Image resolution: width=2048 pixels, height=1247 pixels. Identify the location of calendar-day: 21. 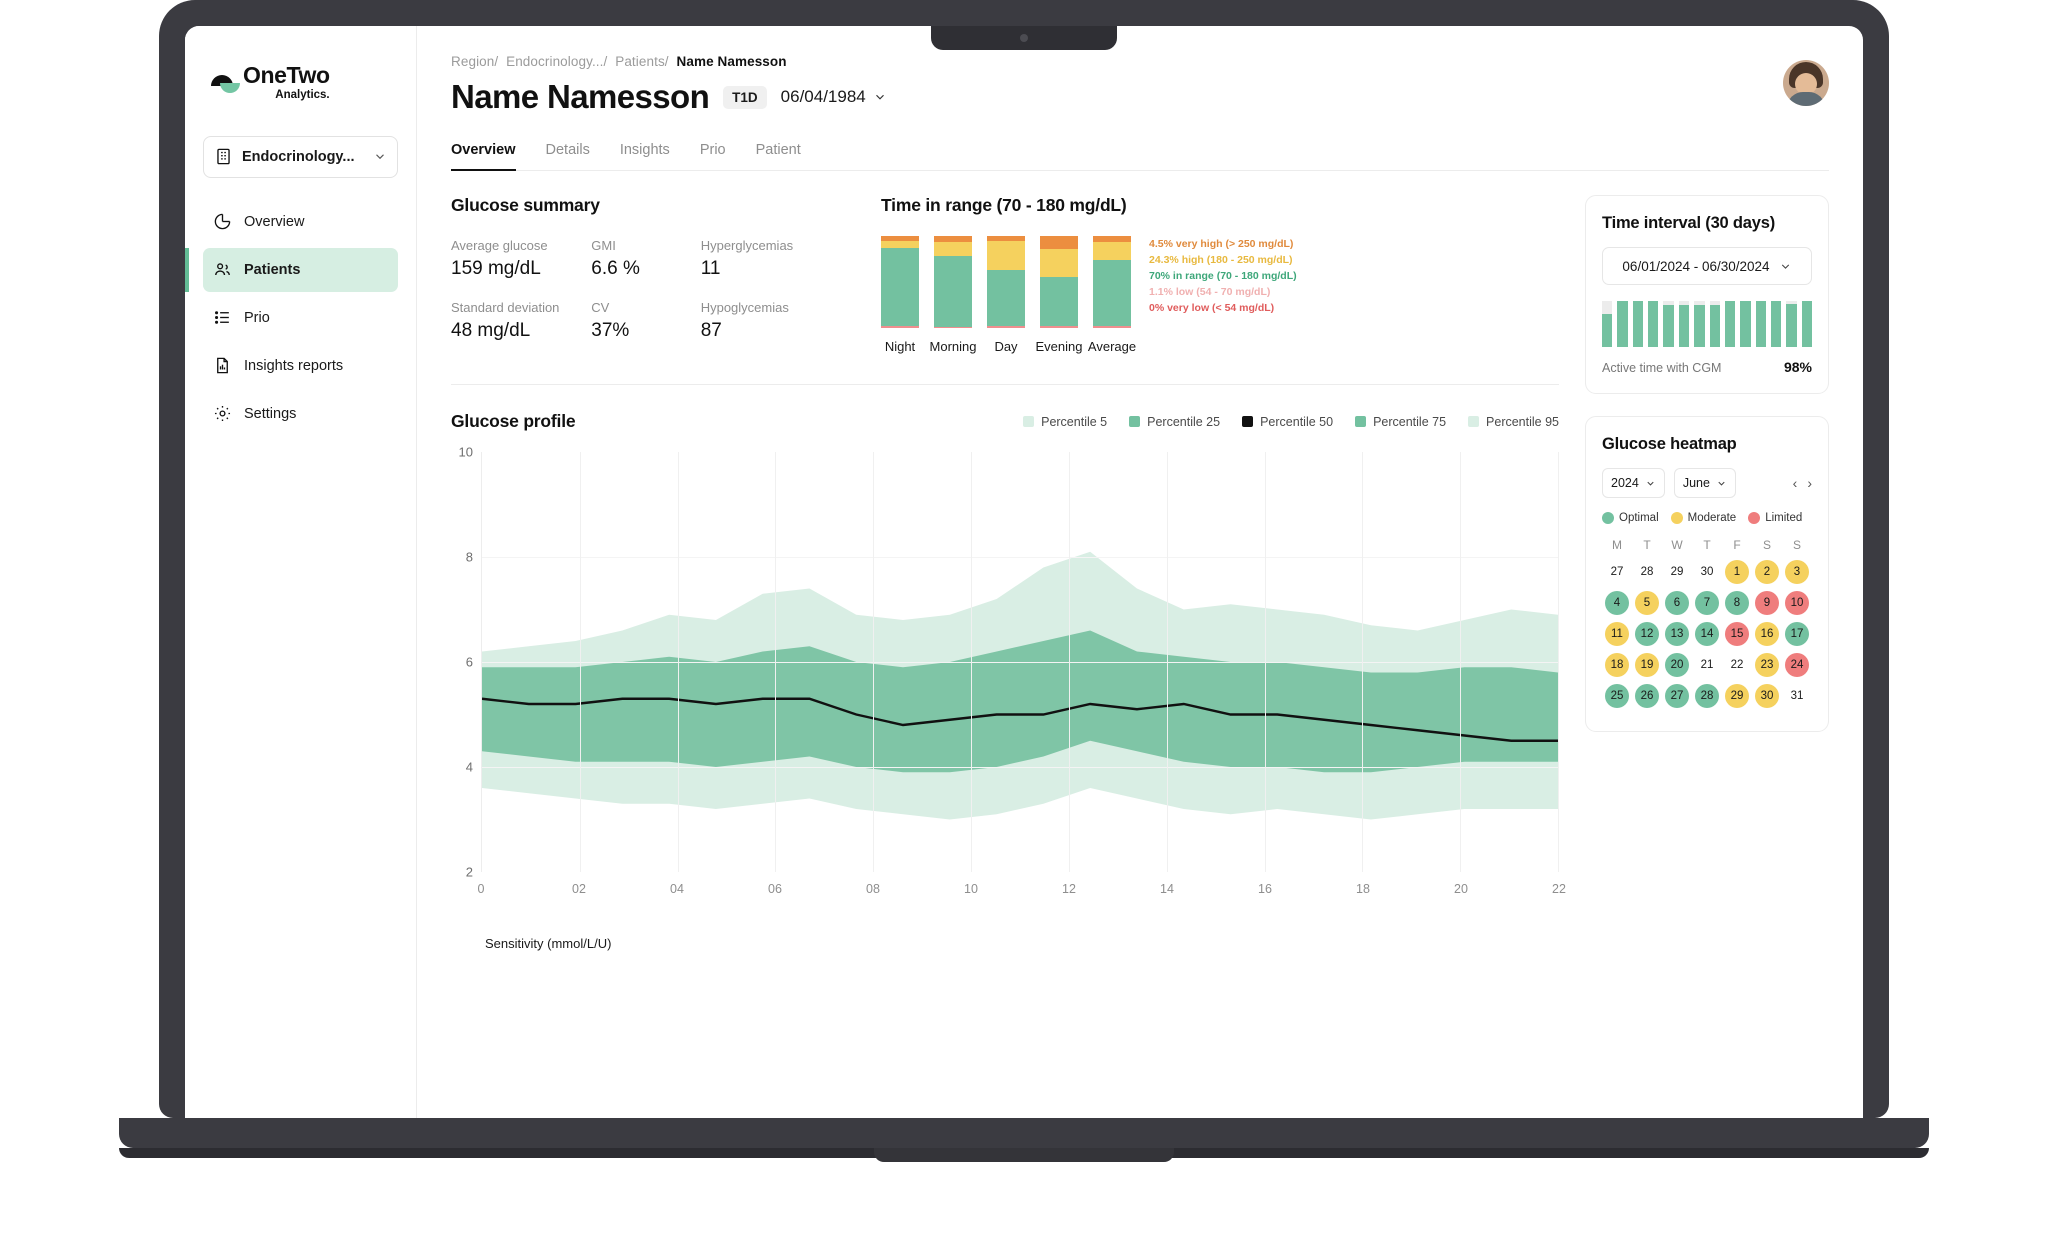
(1707, 665).